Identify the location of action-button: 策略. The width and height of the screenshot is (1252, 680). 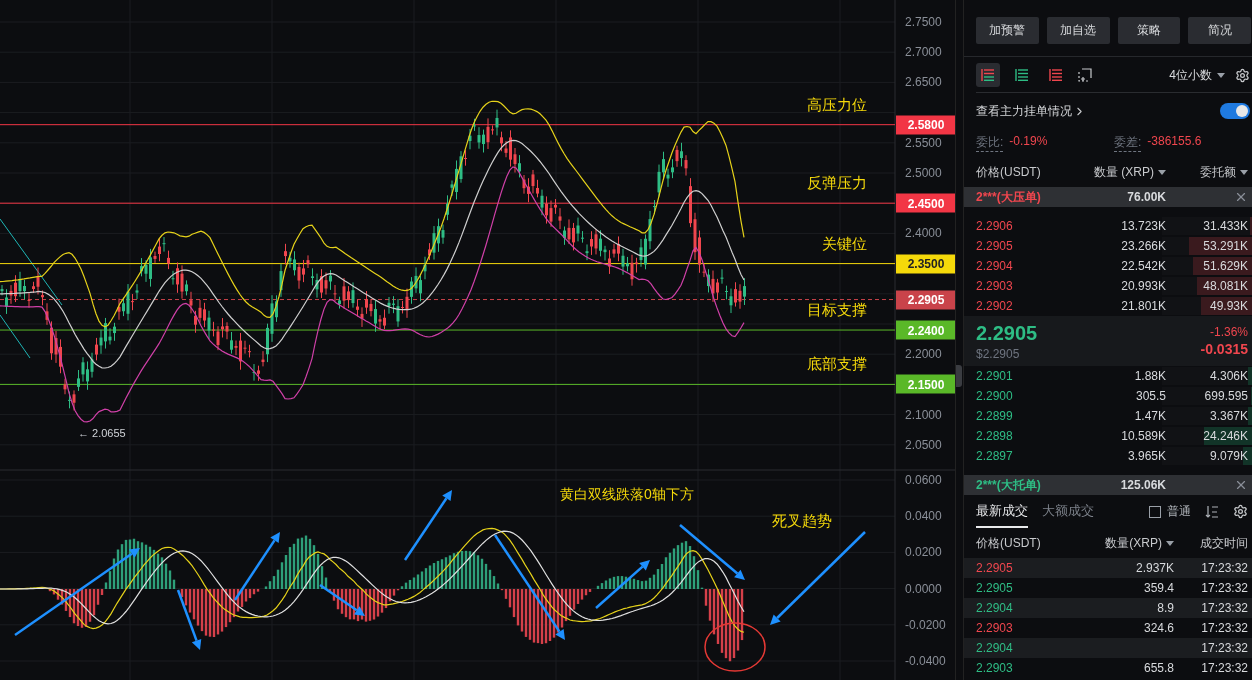
(1149, 30).